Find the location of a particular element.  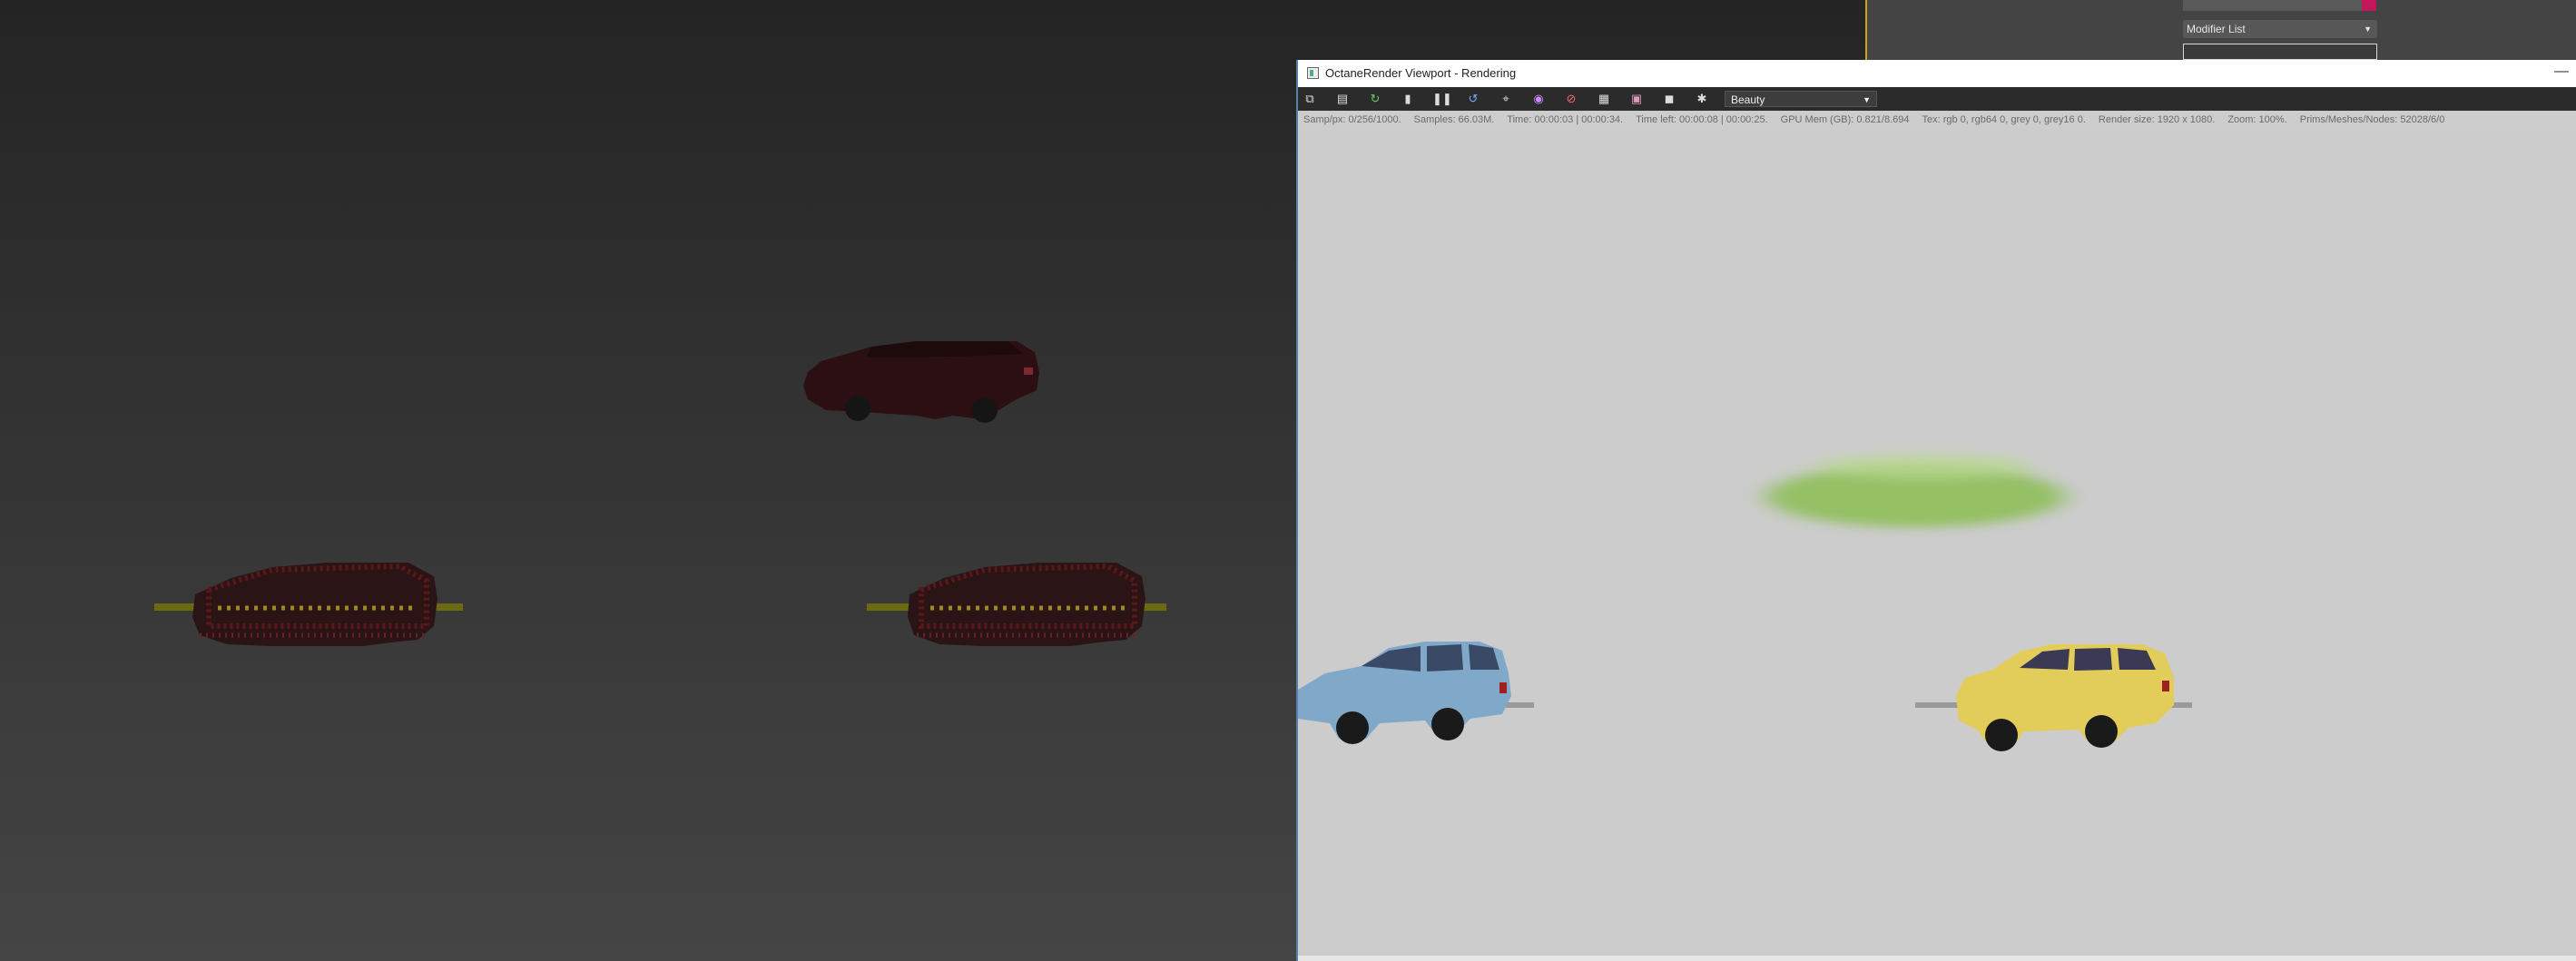

render-pass-select: Beauty ▼ is located at coordinates (1801, 99).